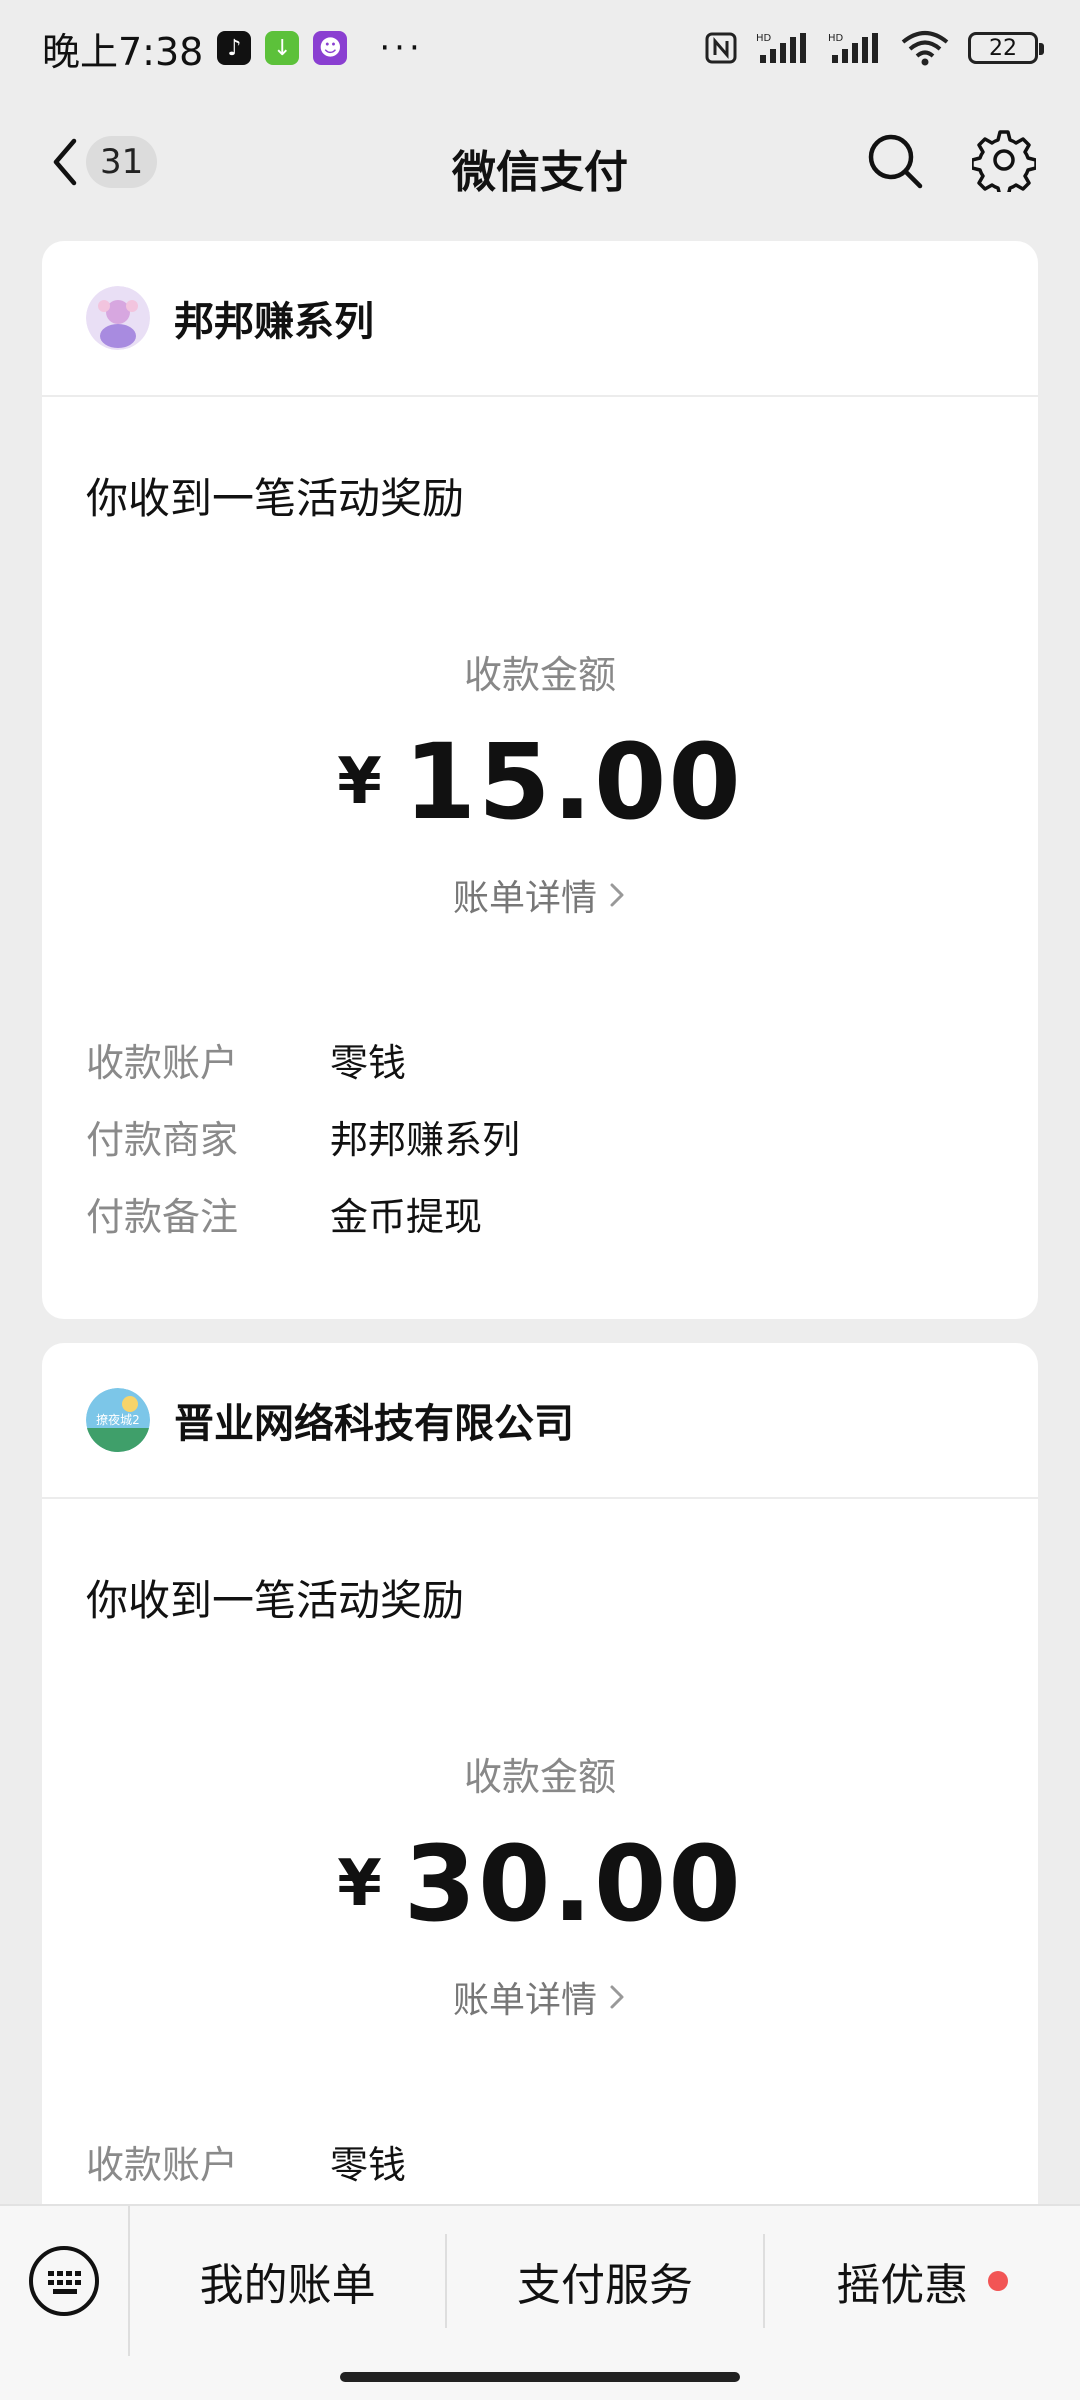  What do you see at coordinates (425, 1140) in the screenshot?
I see `row-value: 邦邦赚系列` at bounding box center [425, 1140].